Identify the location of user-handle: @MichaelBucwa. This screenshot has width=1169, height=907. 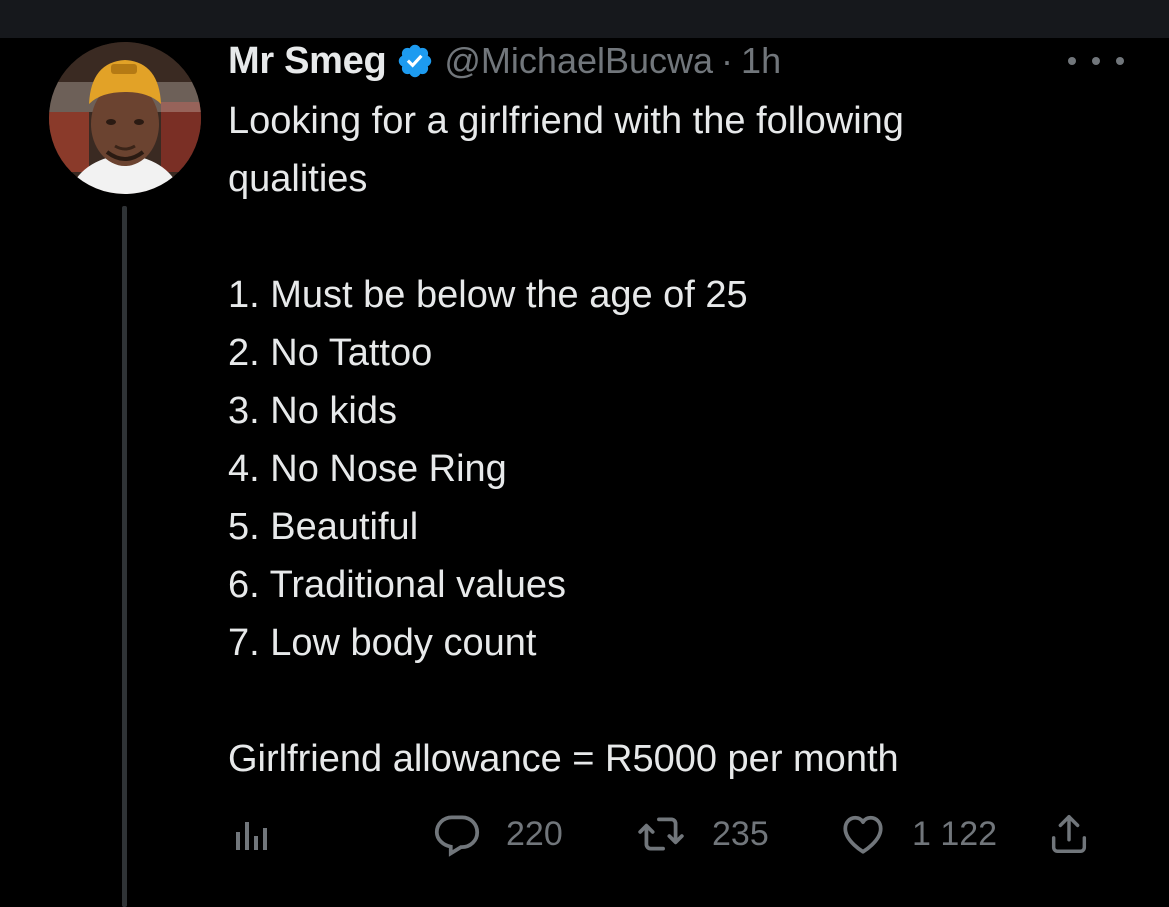
(578, 61).